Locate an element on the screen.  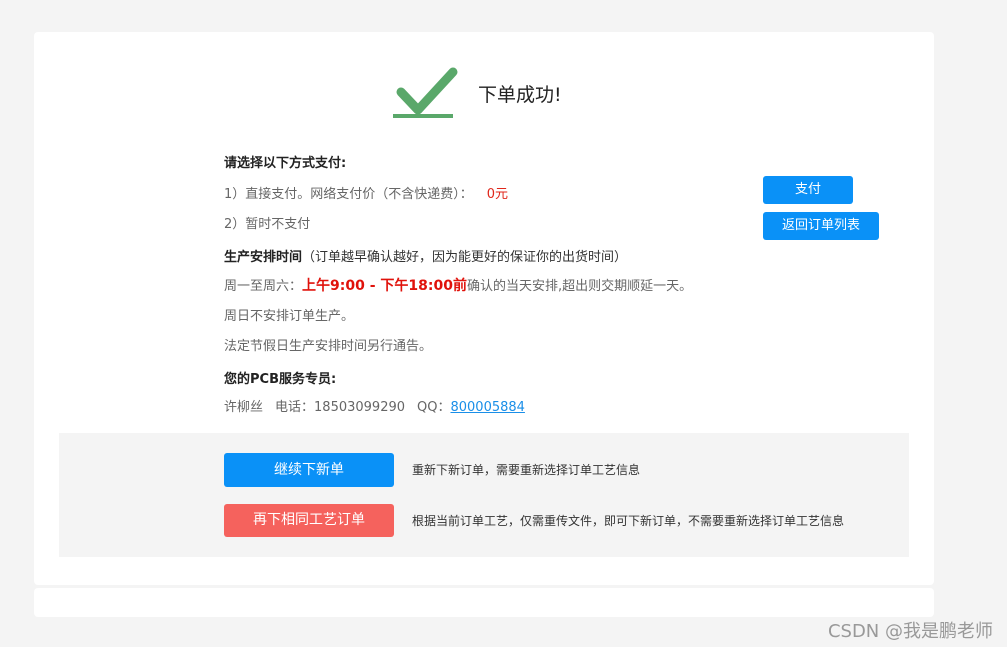
service-phone: 18503099290 is located at coordinates (360, 407).